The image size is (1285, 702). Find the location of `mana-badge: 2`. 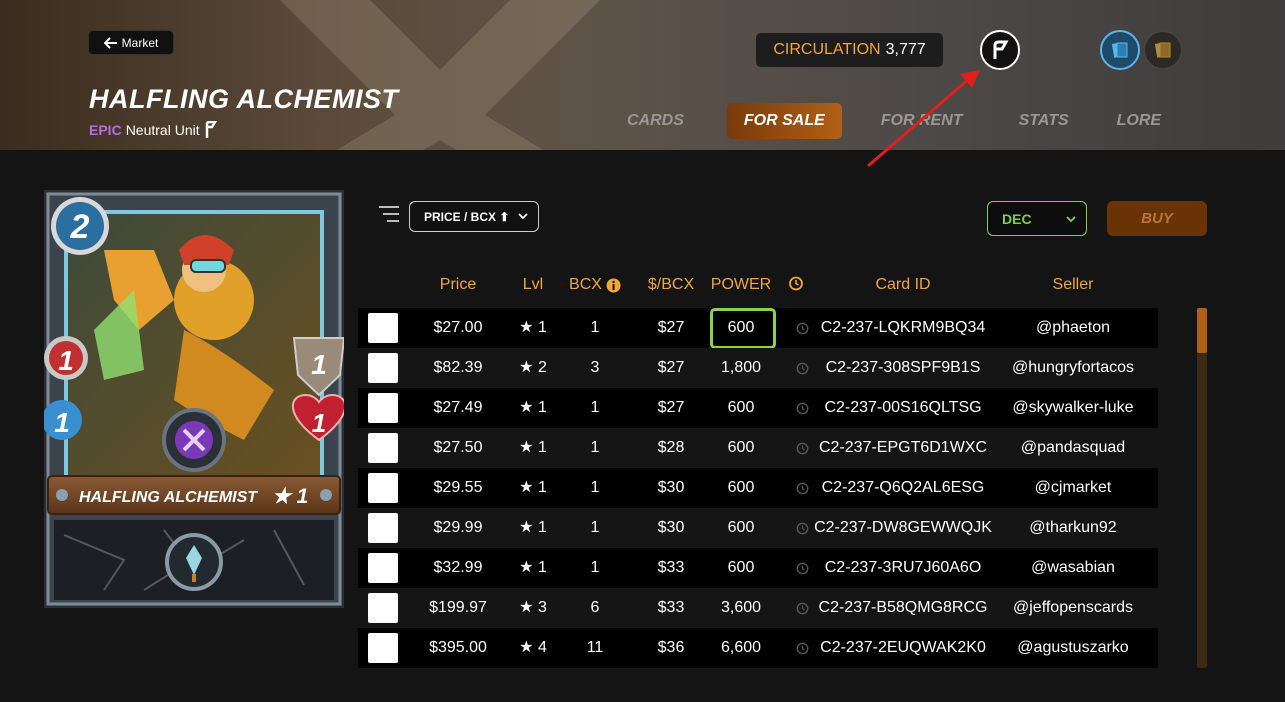

mana-badge: 2 is located at coordinates (80, 226).